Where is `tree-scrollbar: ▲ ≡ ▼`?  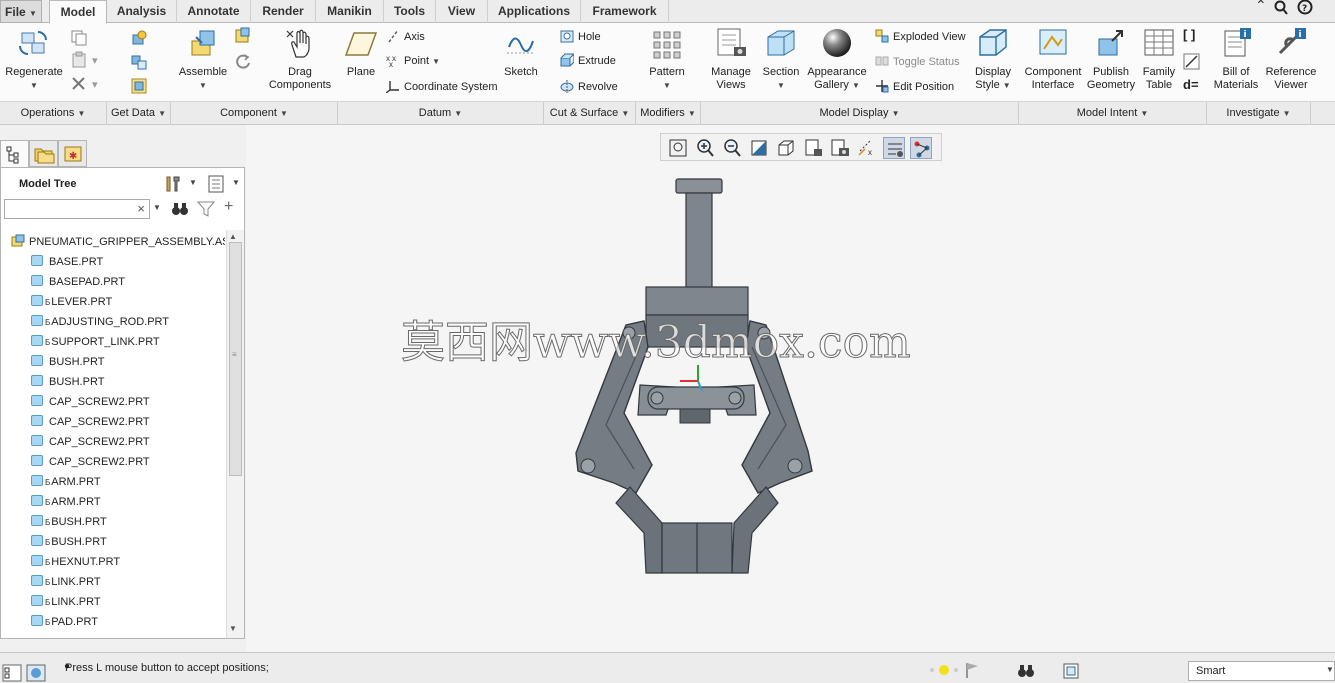
tree-scrollbar: ▲ ≡ ▼ is located at coordinates (235, 434).